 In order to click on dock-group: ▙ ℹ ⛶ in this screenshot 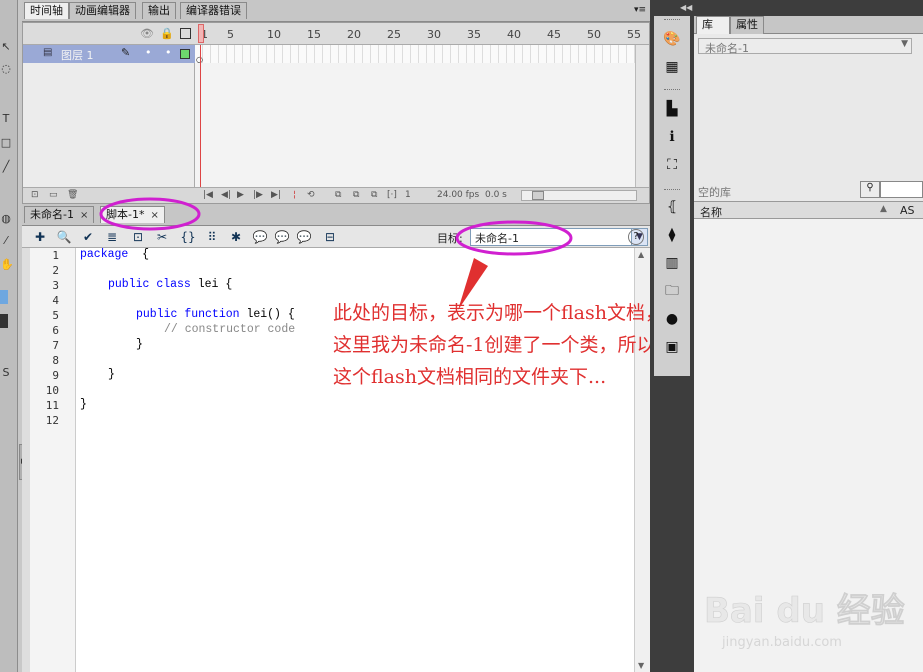, I will do `click(672, 136)`.